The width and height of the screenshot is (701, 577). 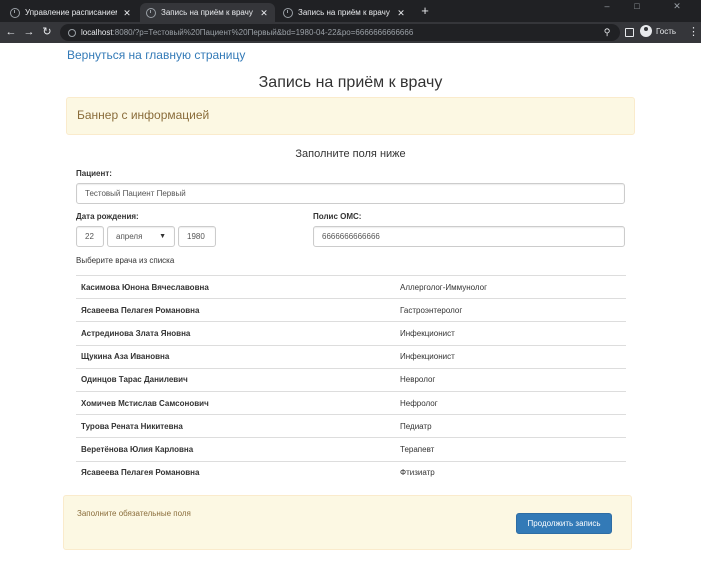 What do you see at coordinates (417, 473) in the screenshot?
I see `doctor-specialty: Фтизиатр` at bounding box center [417, 473].